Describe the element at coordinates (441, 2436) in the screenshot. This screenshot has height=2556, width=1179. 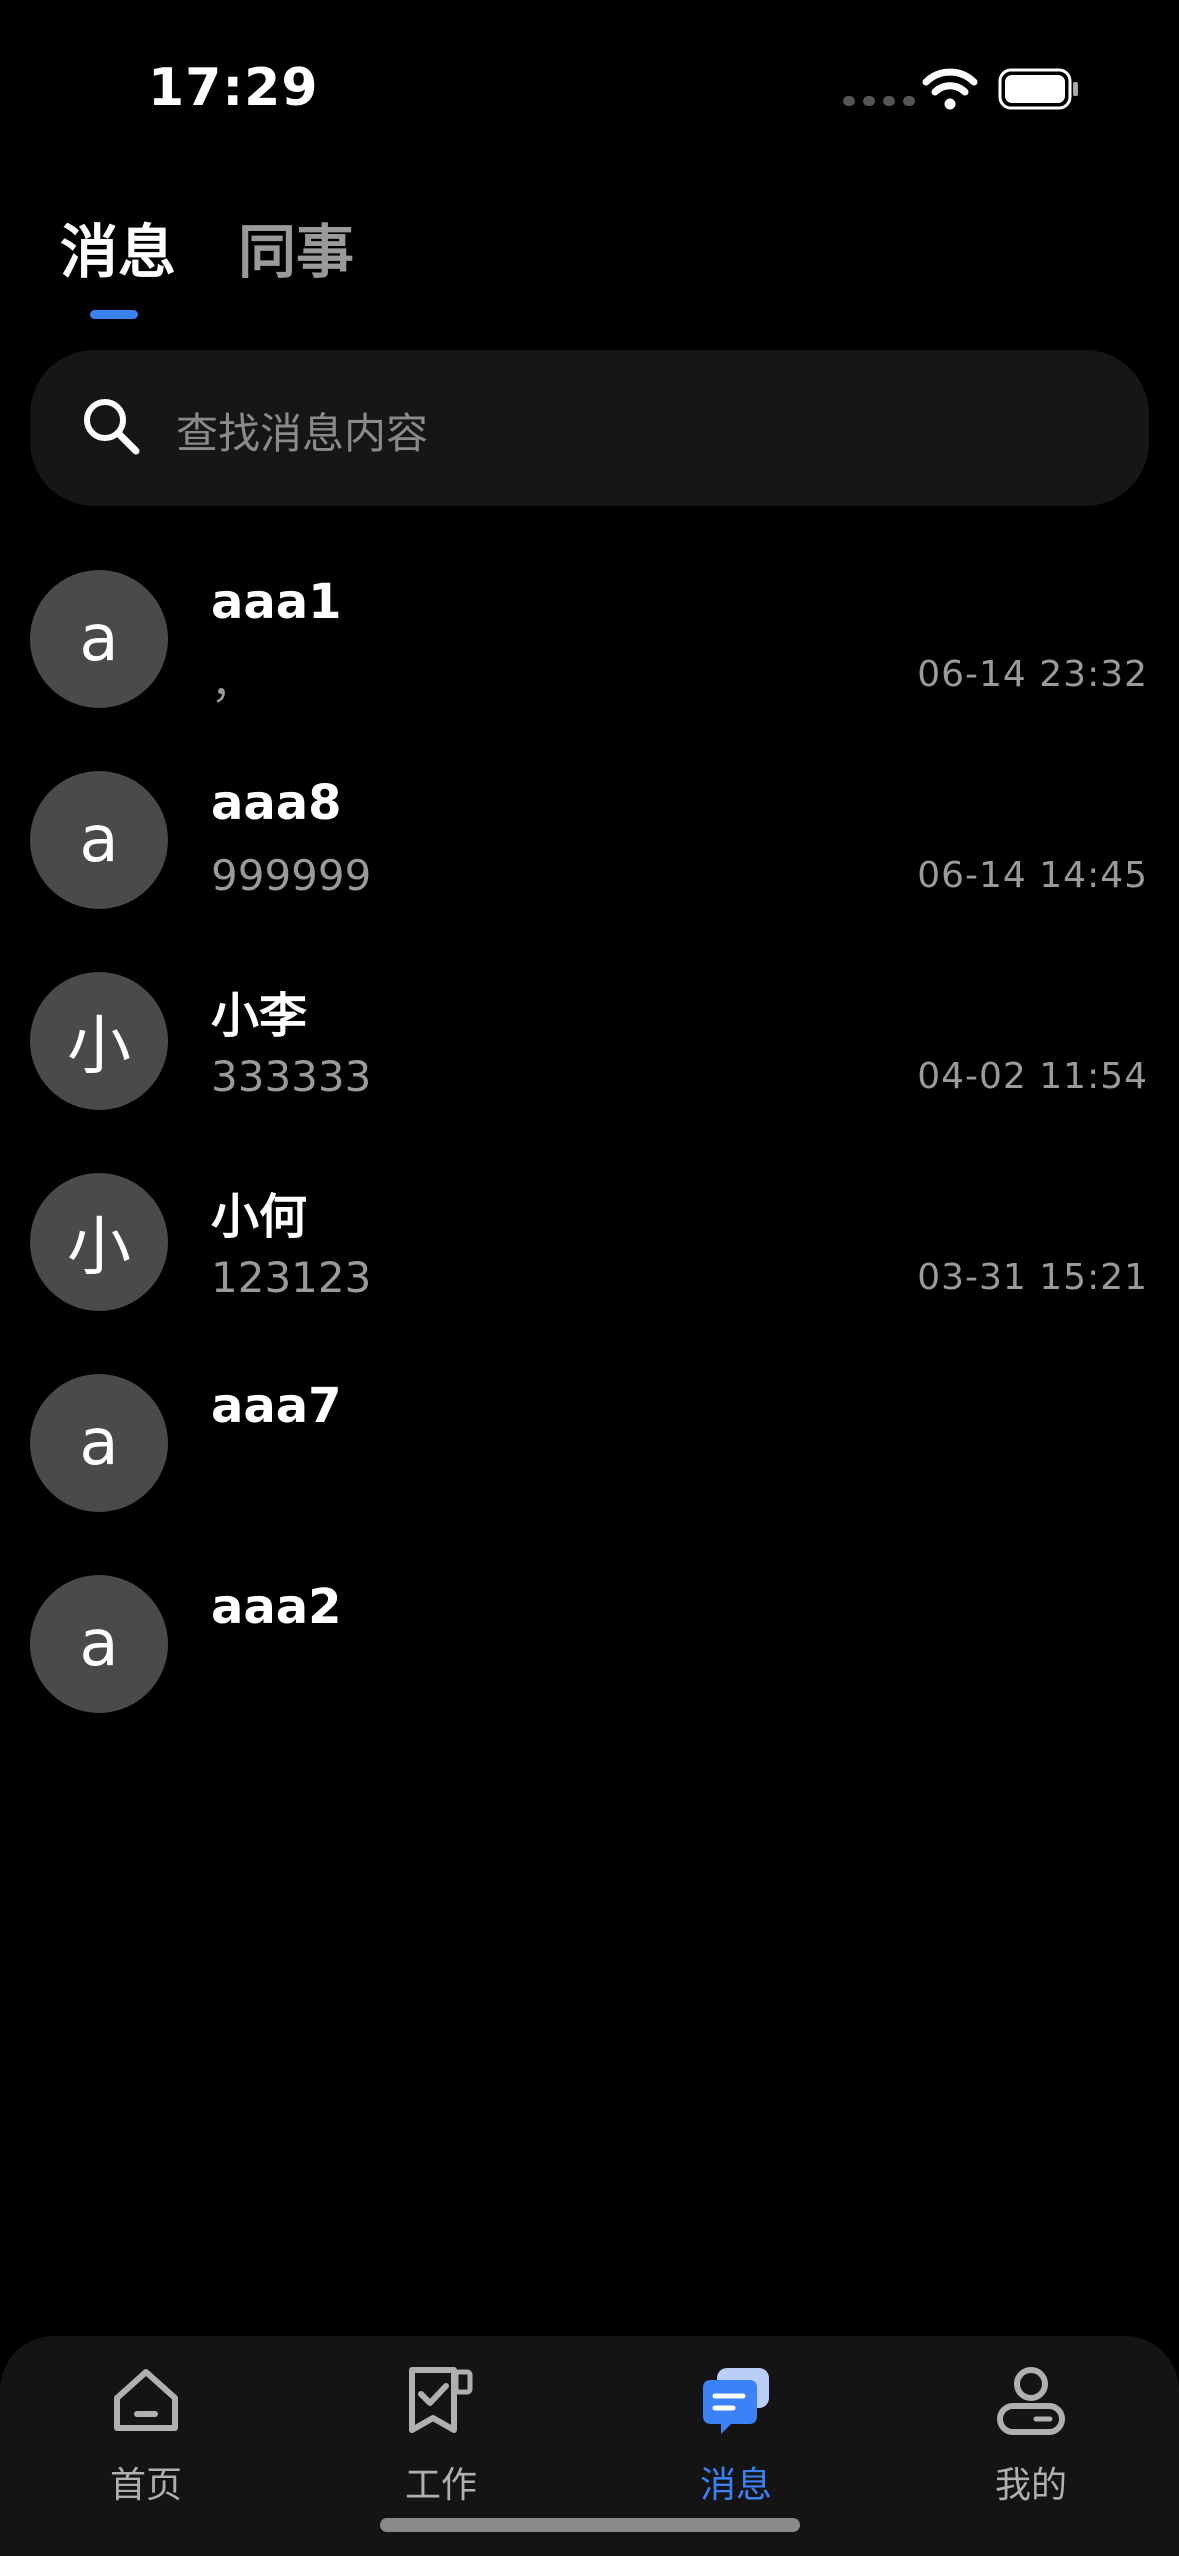
I see `nav-work: 工作` at that location.